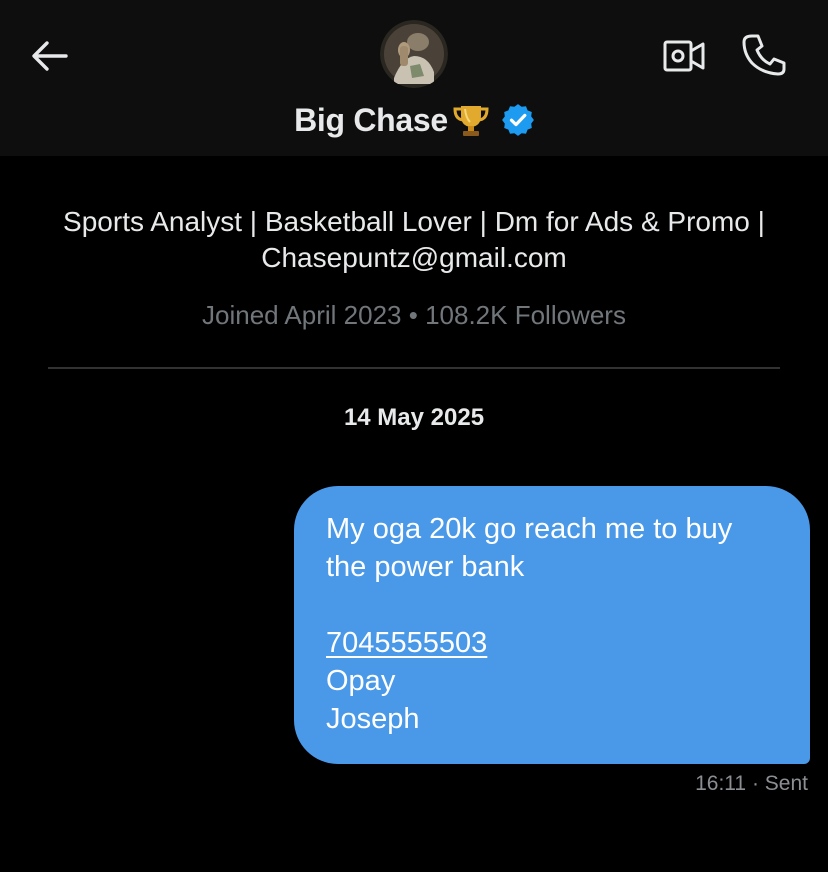  Describe the element at coordinates (302, 315) in the screenshot. I see `joined-date: Joined April 2023` at that location.